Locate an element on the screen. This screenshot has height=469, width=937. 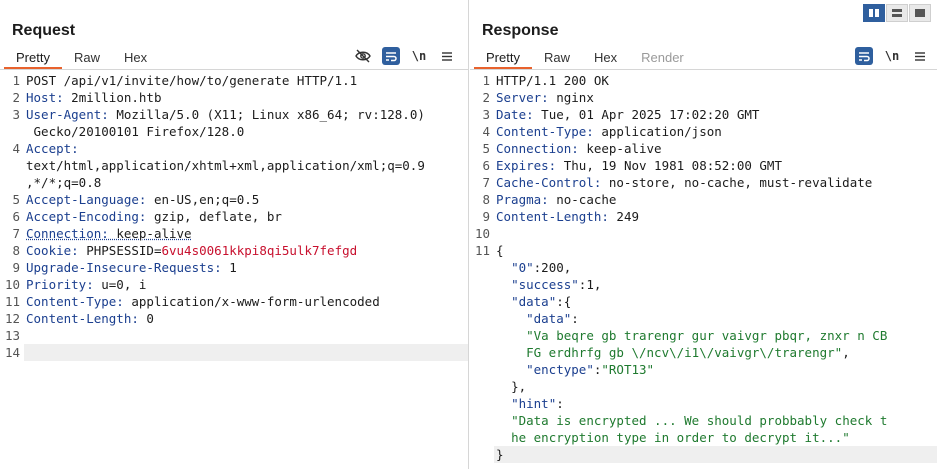
line-content: "0":200, is located at coordinates (532, 267).